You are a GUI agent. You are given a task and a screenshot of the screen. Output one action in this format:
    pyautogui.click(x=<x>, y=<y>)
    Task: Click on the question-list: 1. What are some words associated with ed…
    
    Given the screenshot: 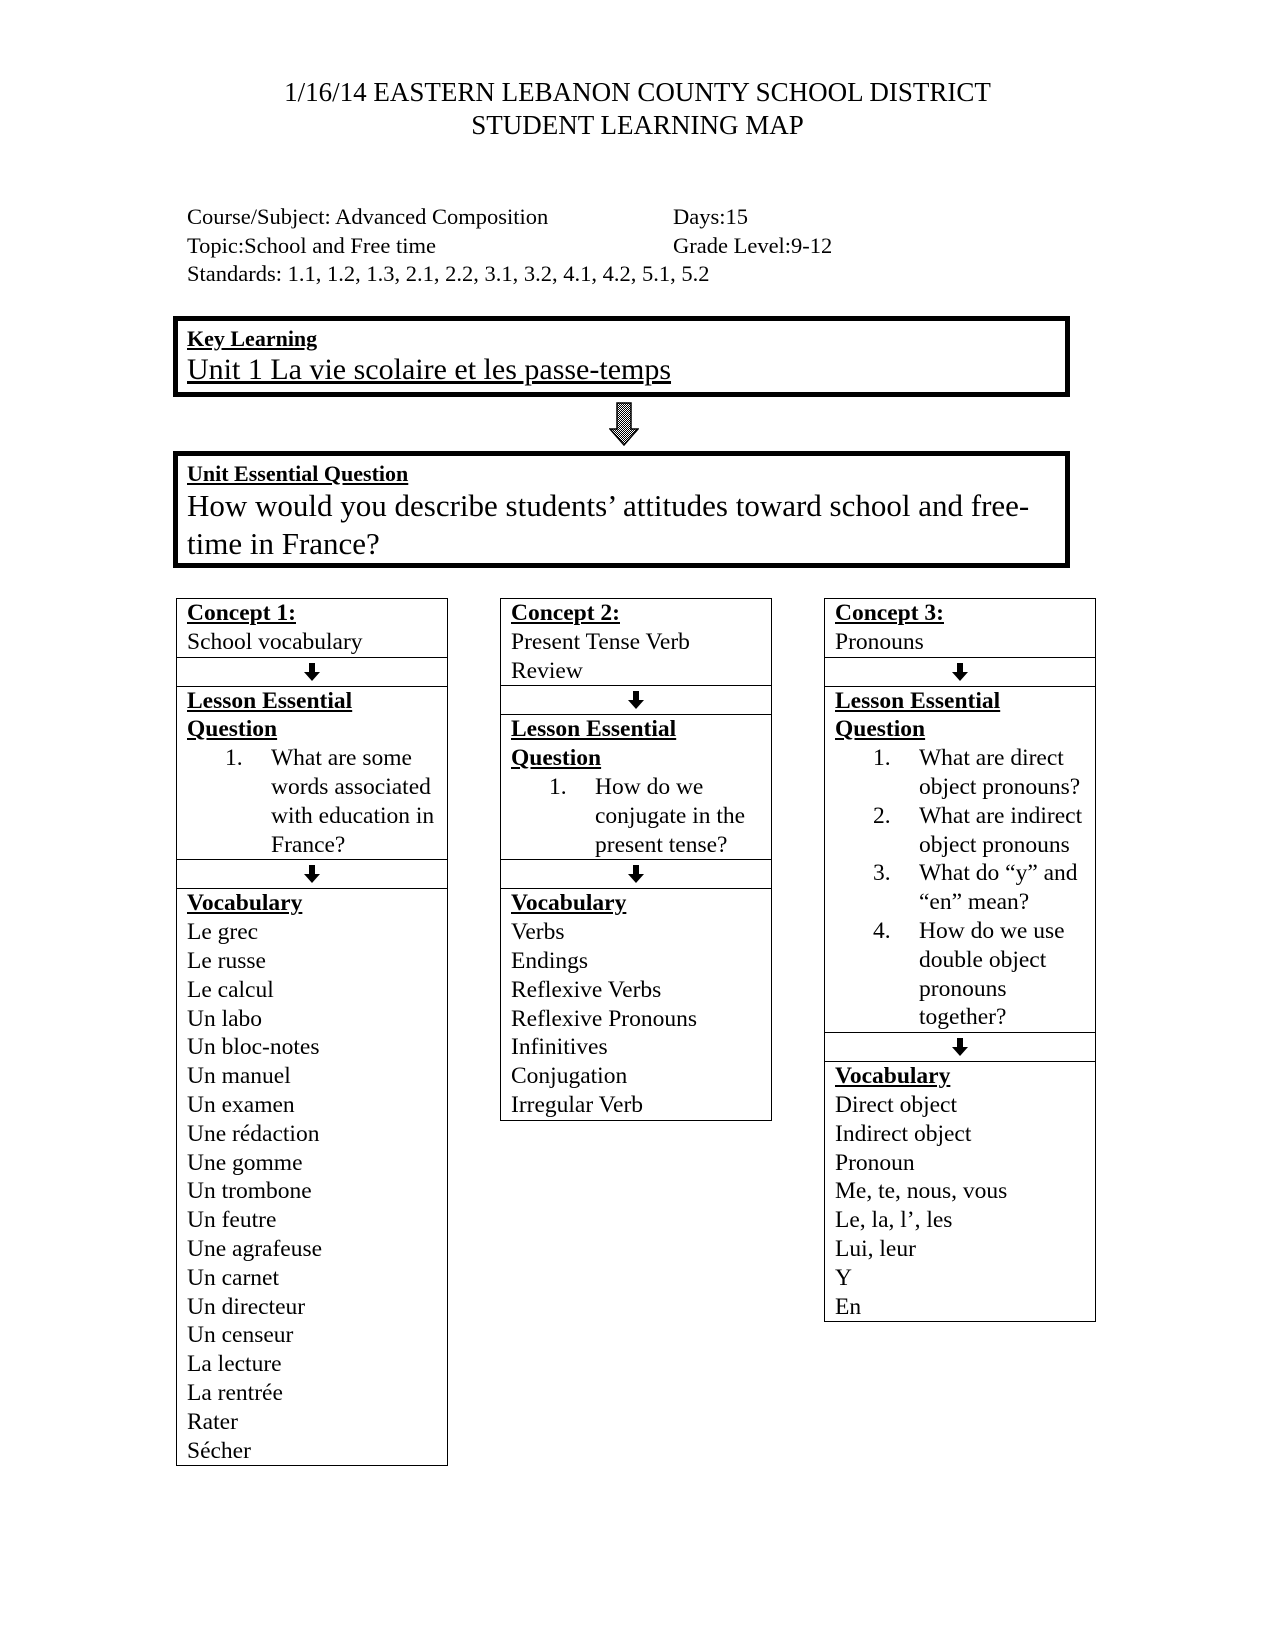 What is the action you would take?
    pyautogui.click(x=312, y=801)
    